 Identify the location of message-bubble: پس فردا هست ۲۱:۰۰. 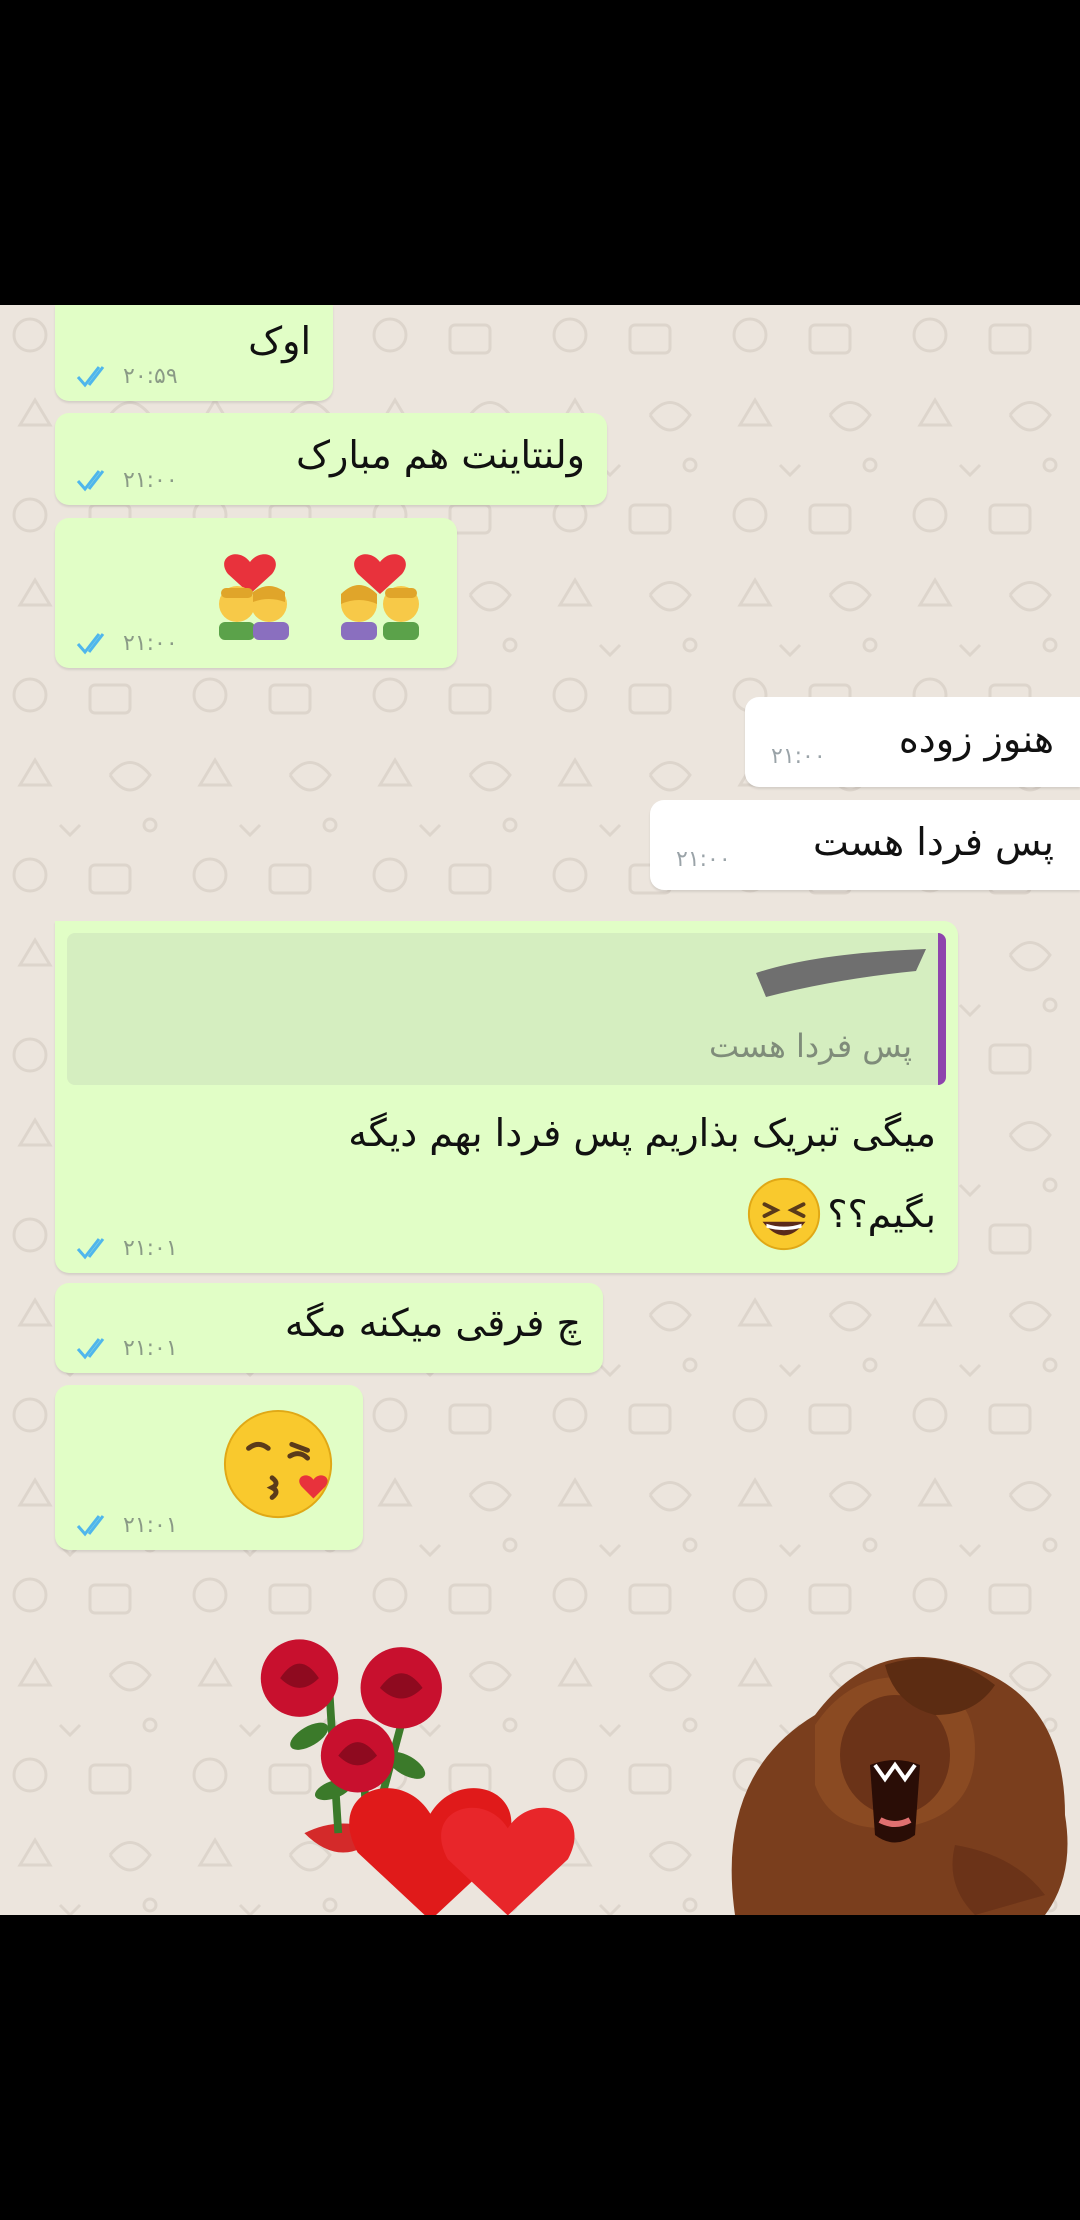
(865, 845).